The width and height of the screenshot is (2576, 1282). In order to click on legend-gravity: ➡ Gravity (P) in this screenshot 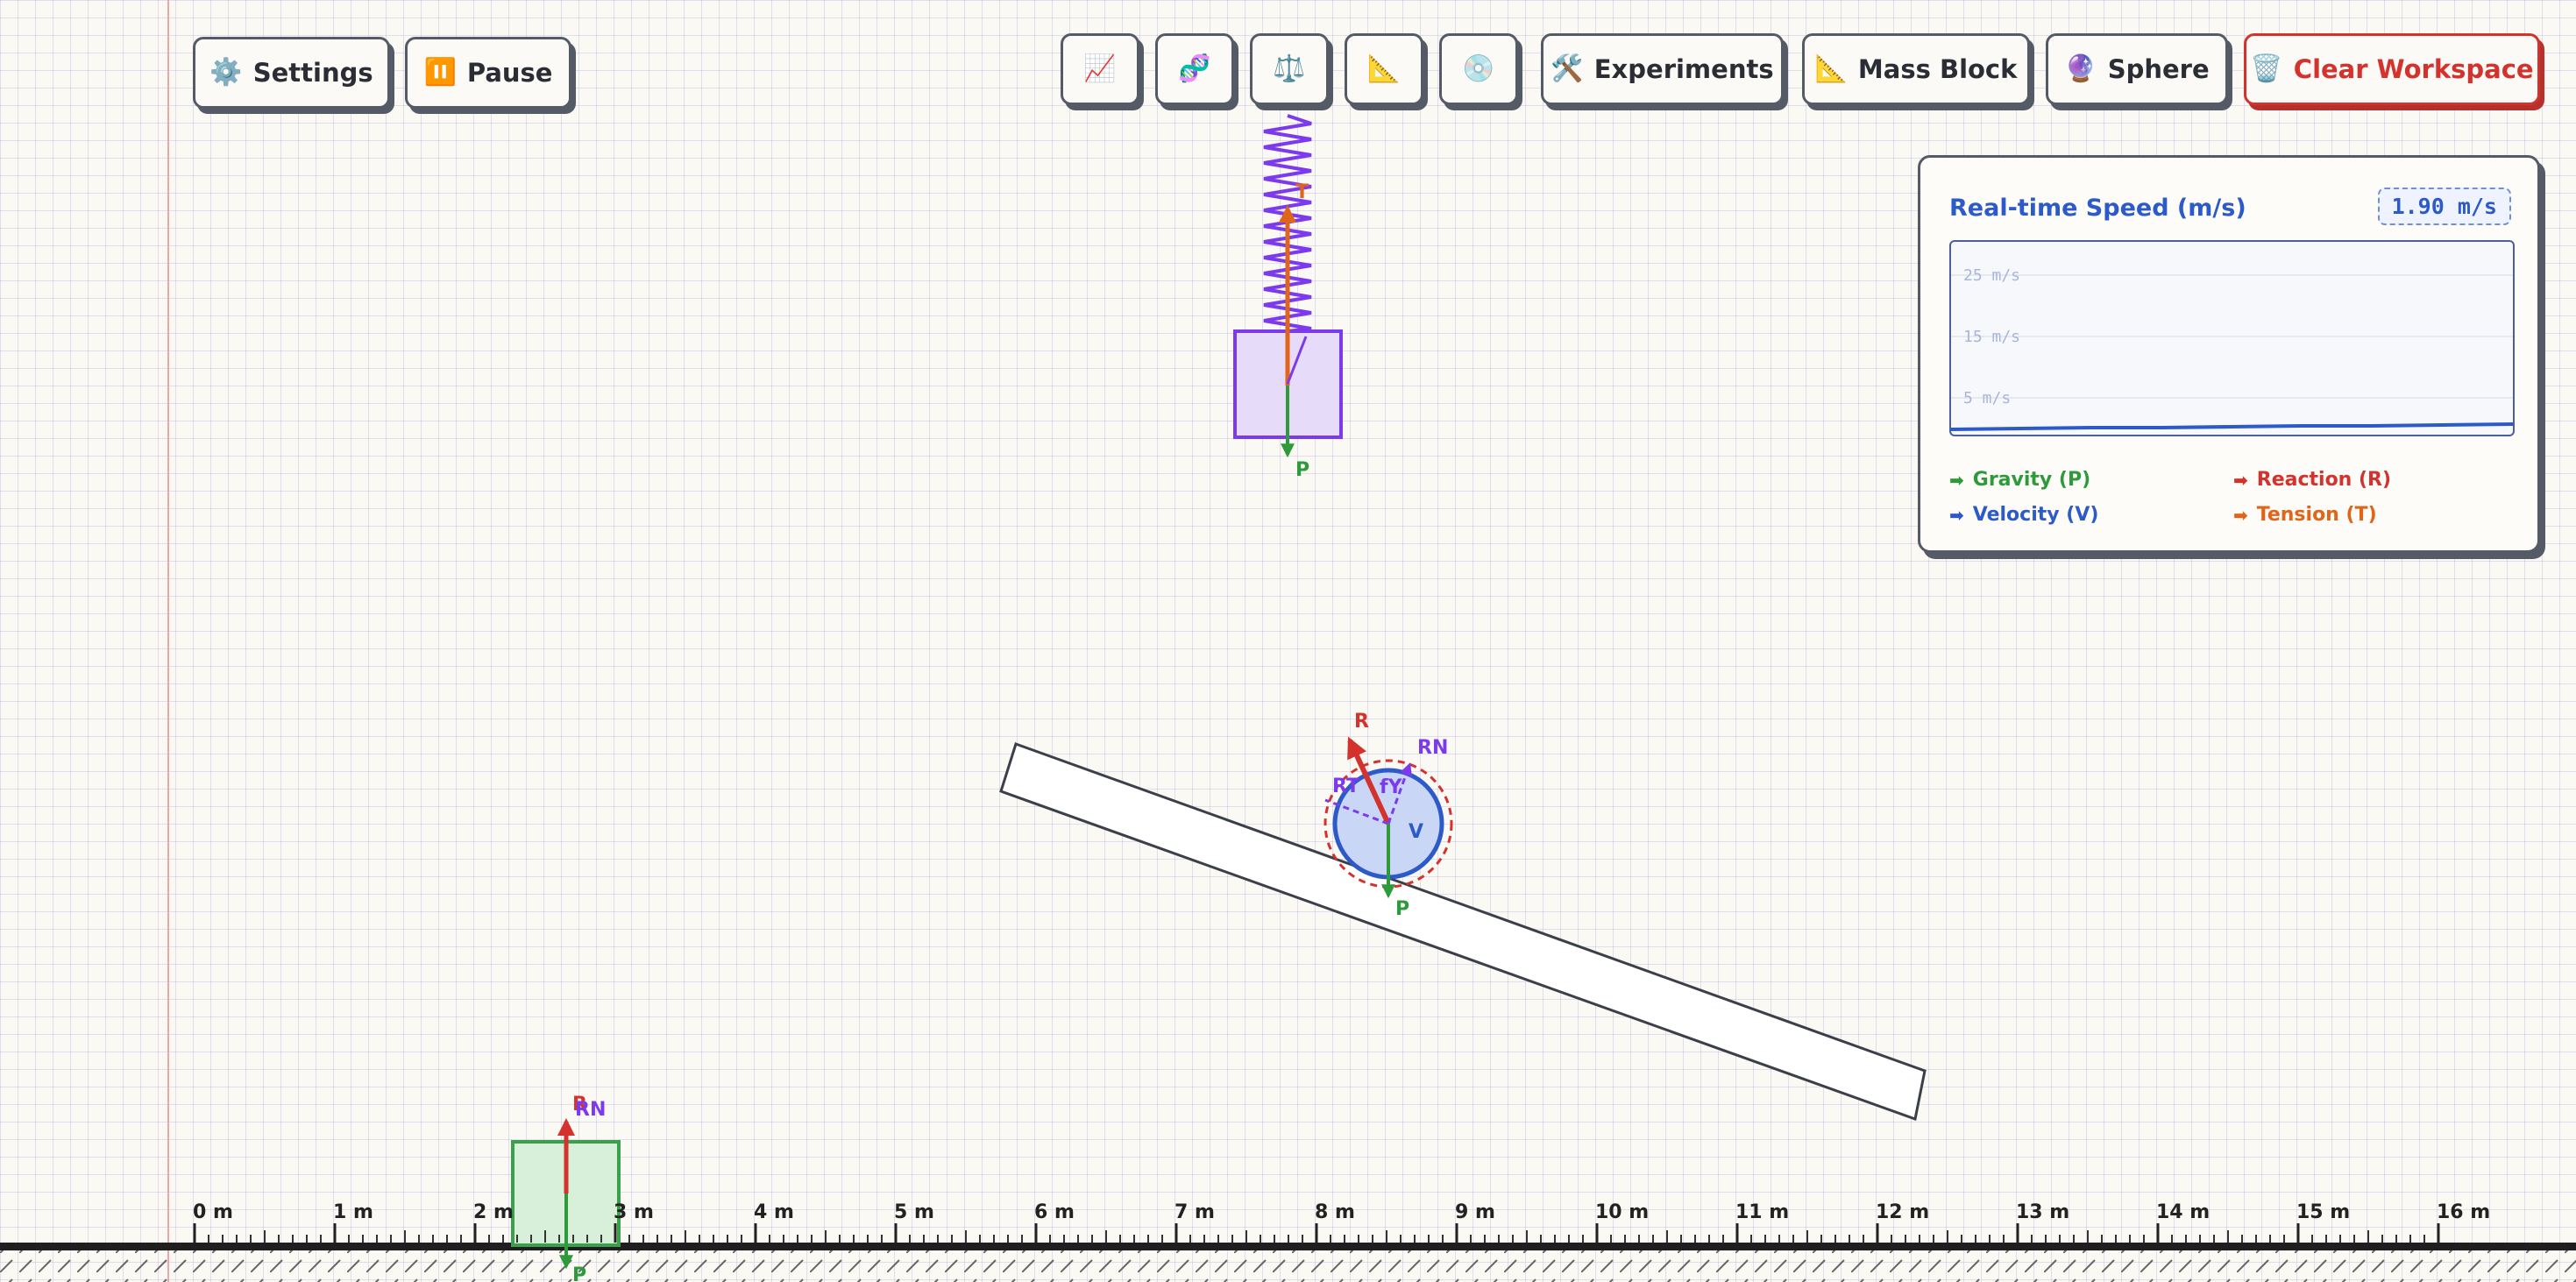, I will do `click(2019, 480)`.